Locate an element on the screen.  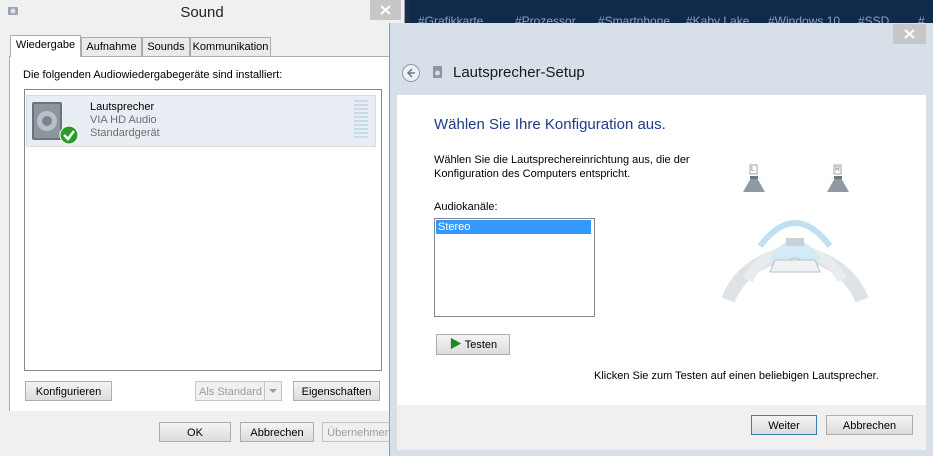
next-button: Weiter is located at coordinates (784, 425).